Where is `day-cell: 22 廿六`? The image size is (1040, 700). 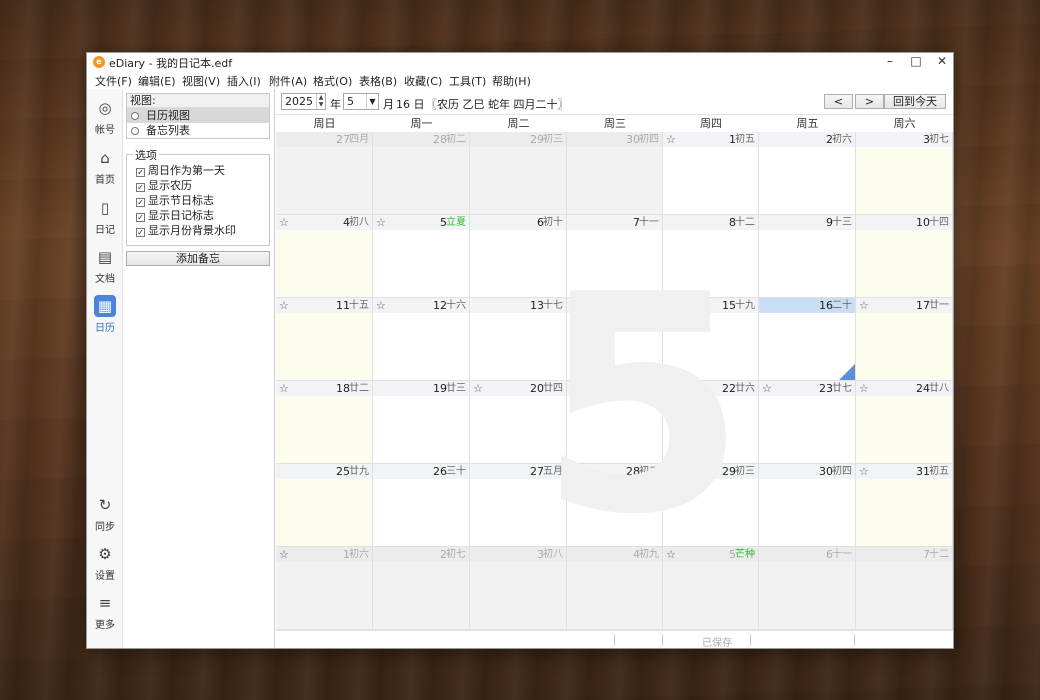 day-cell: 22 廿六 is located at coordinates (711, 422).